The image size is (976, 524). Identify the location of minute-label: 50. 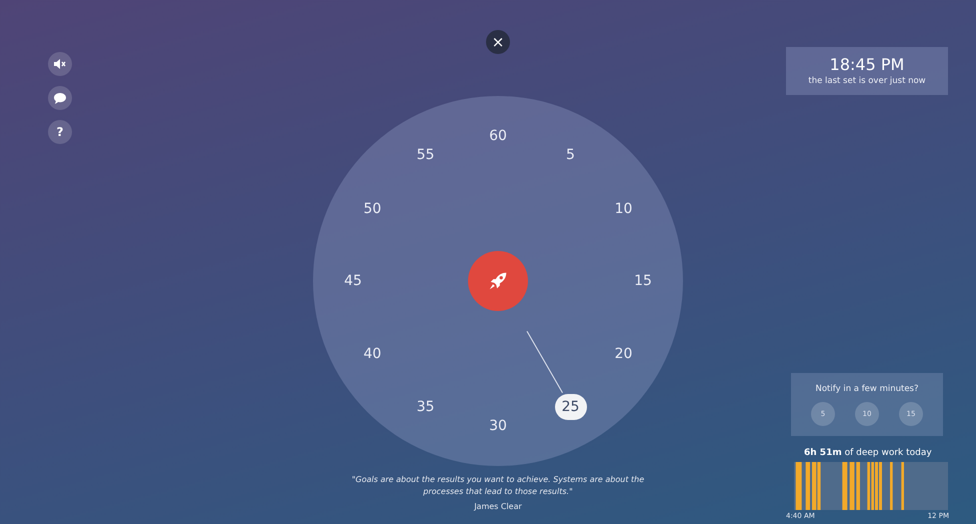
(373, 209).